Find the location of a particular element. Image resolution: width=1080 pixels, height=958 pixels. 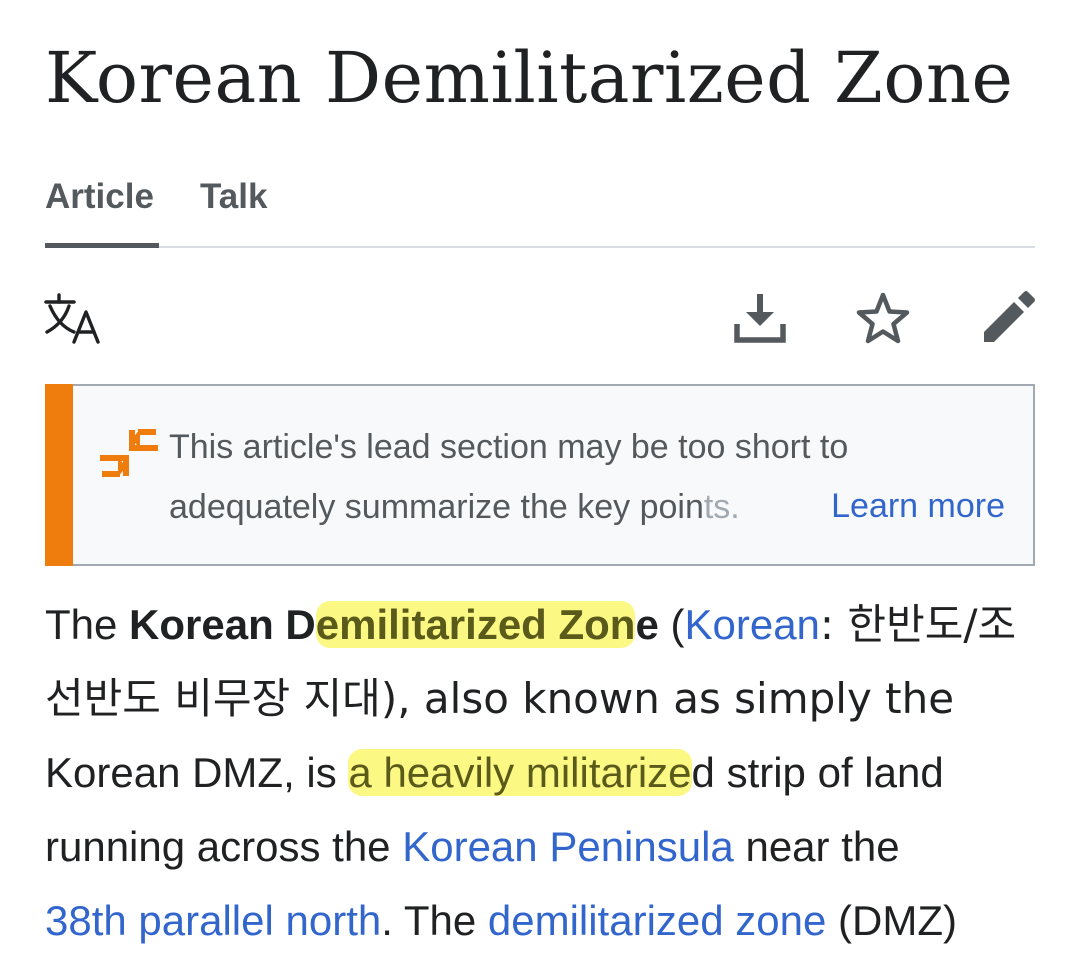

lead-too-short-icon is located at coordinates (129, 453).